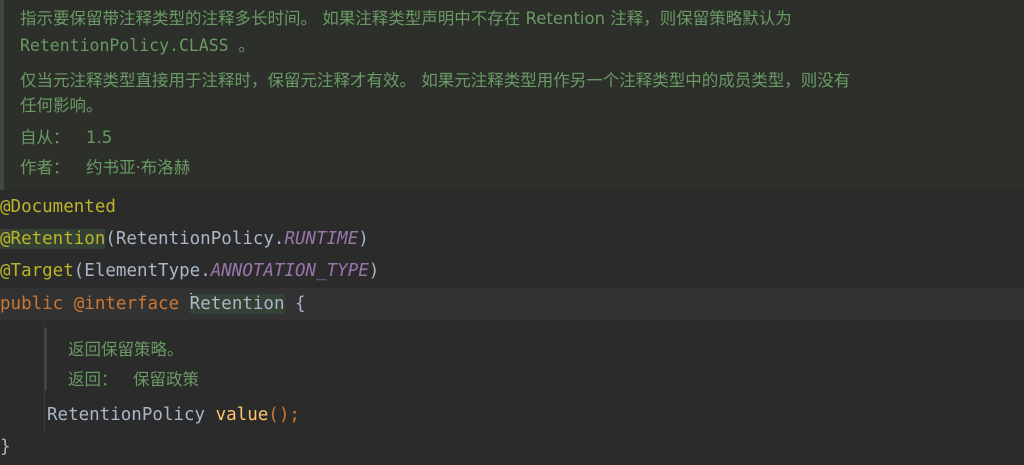 The image size is (1024, 465). I want to click on type-name: Retention, so click(237, 304).